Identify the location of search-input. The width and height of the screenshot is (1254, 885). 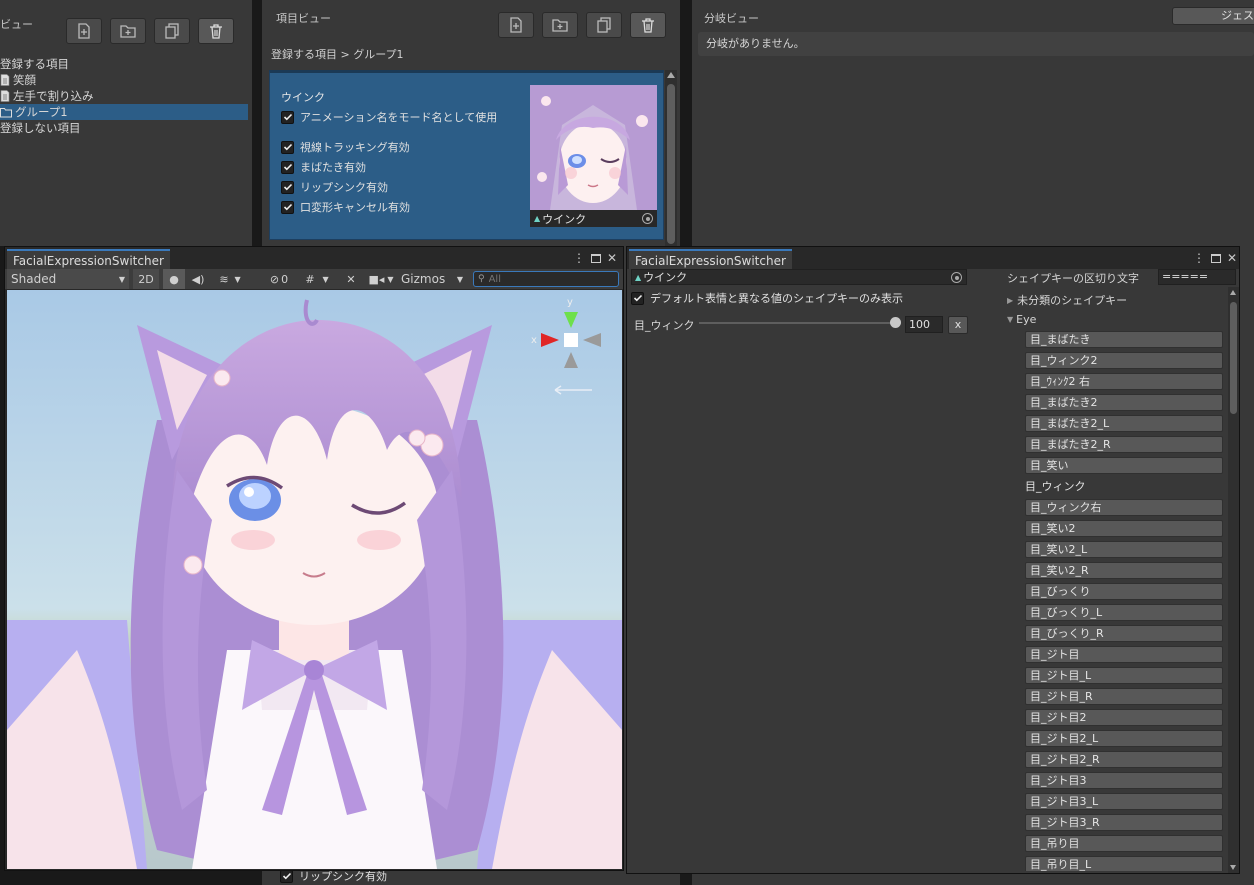
(548, 279).